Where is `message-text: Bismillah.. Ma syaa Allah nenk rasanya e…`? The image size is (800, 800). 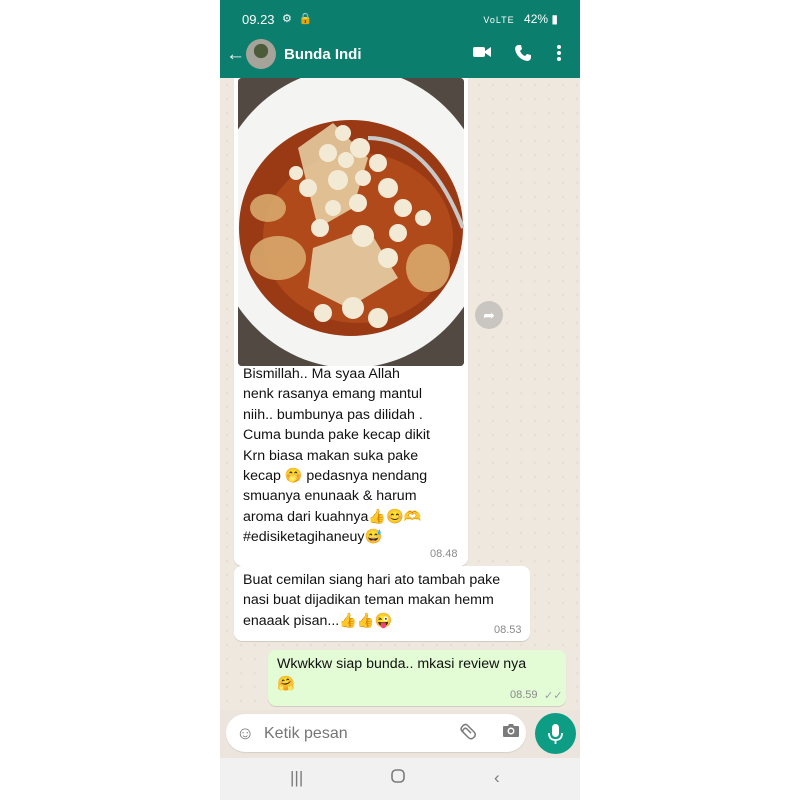 message-text: Bismillah.. Ma syaa Allah nenk rasanya e… is located at coordinates (336, 456).